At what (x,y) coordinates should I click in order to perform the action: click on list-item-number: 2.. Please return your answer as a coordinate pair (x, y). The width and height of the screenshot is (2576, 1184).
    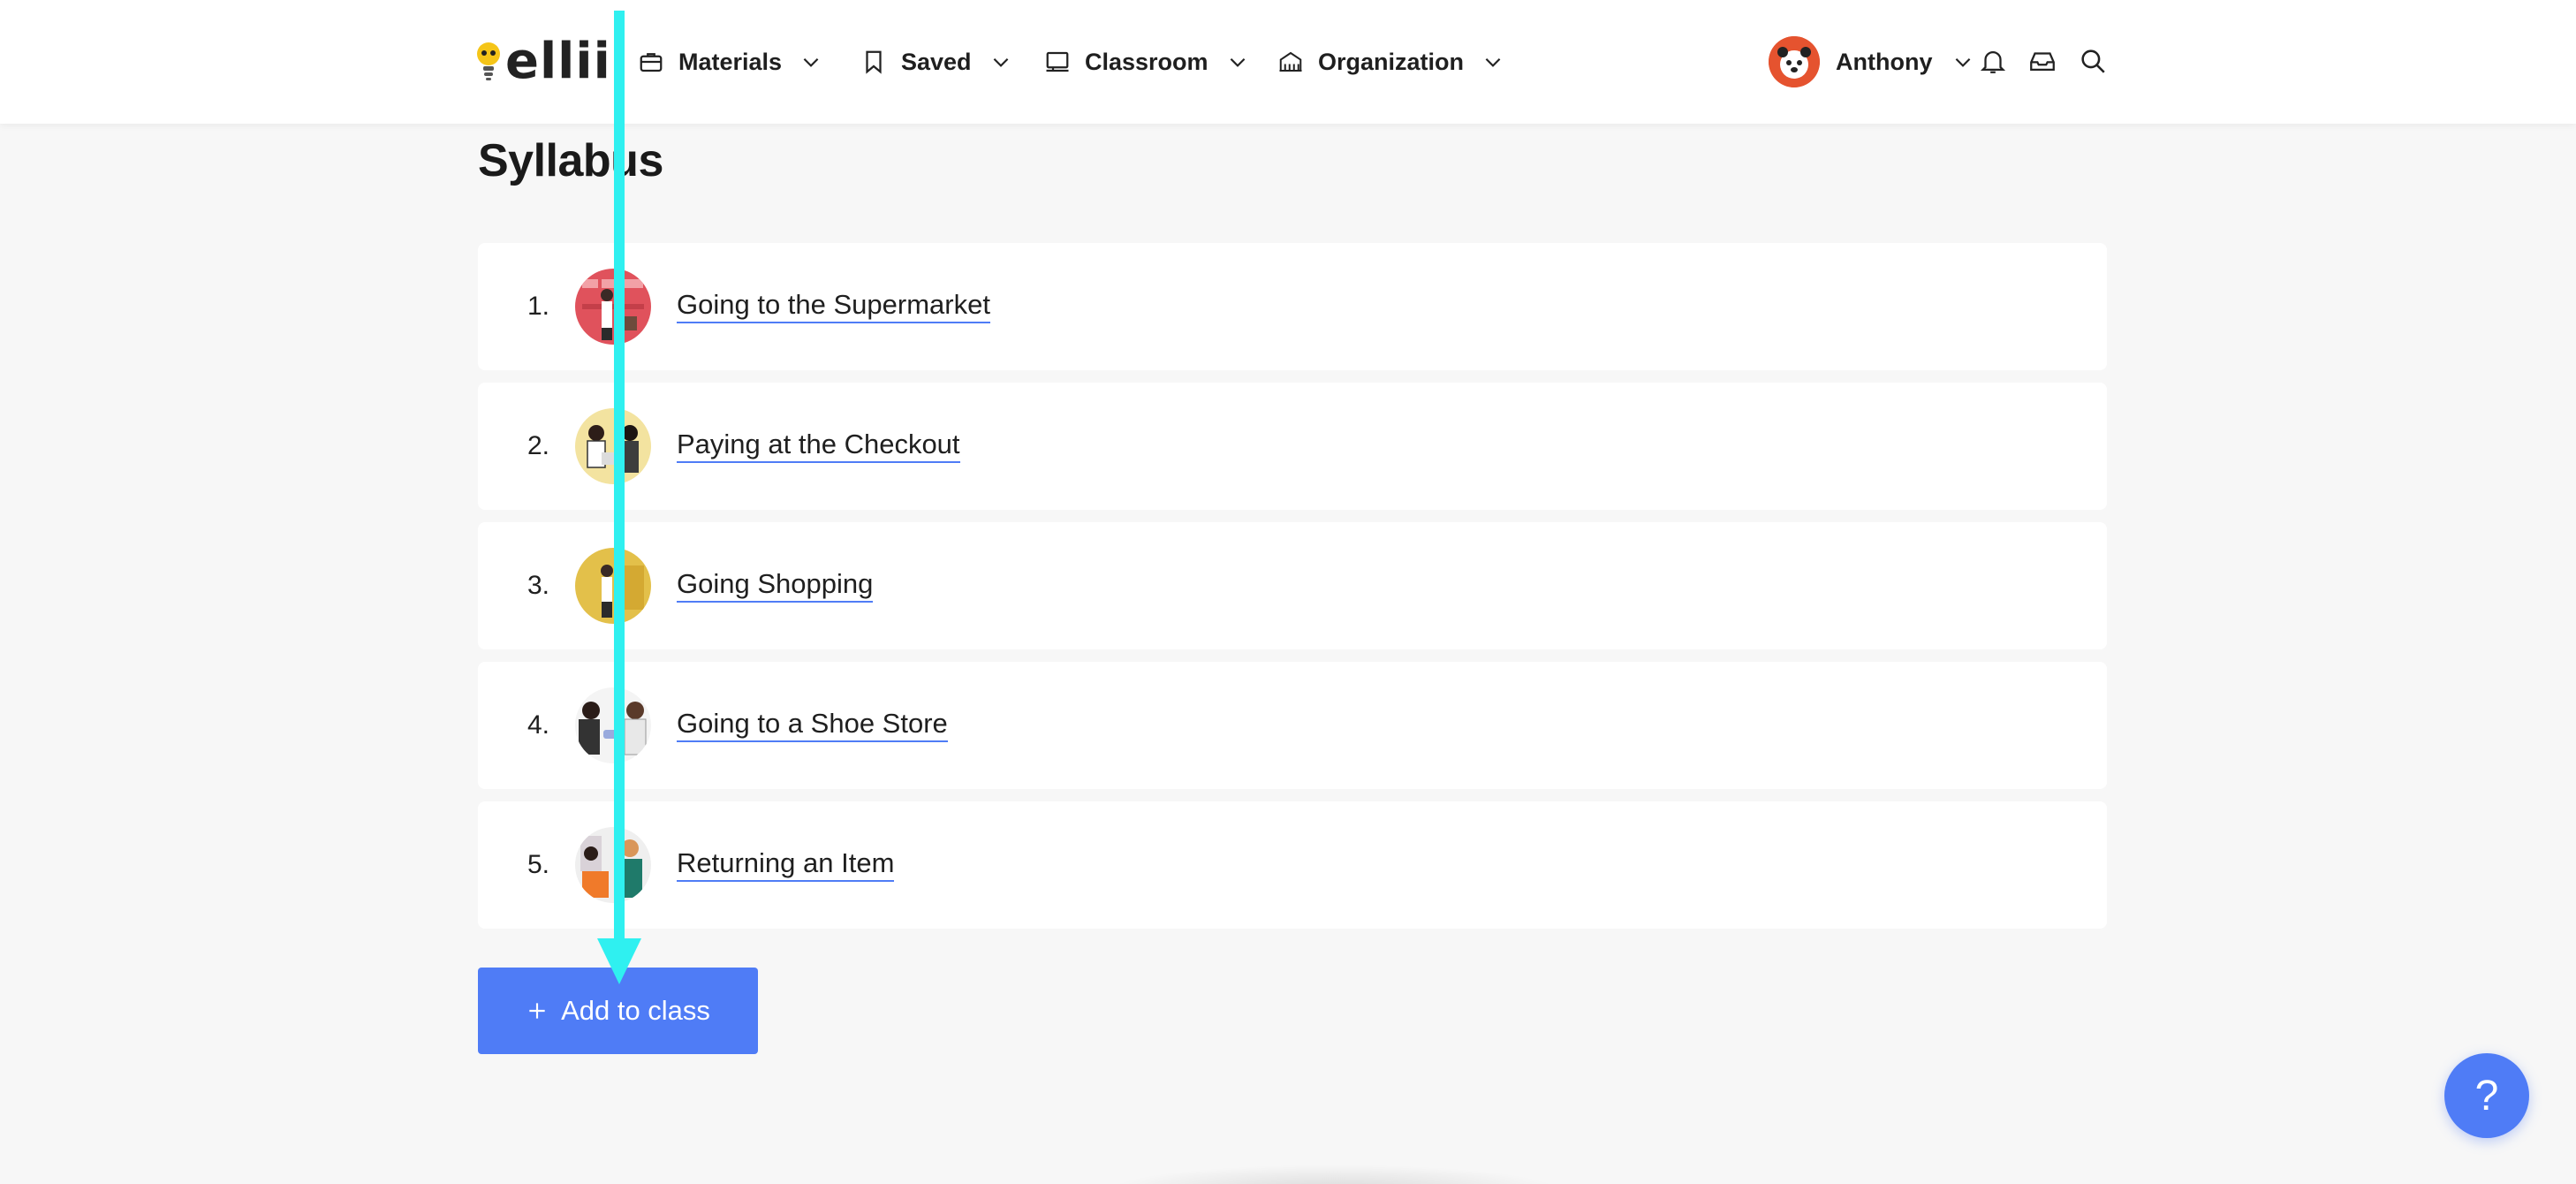
    Looking at the image, I should click on (539, 446).